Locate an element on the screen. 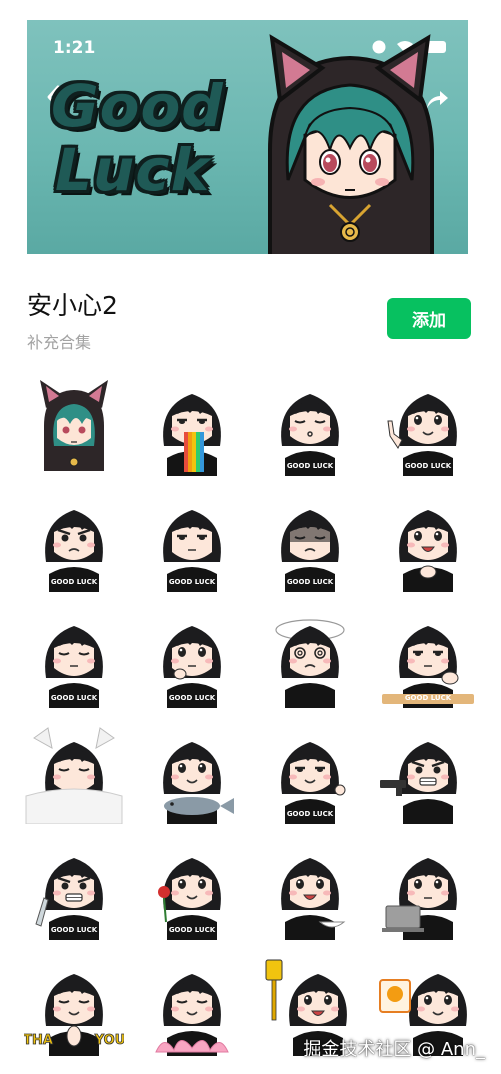  sticker-holding-fish is located at coordinates (192, 774).